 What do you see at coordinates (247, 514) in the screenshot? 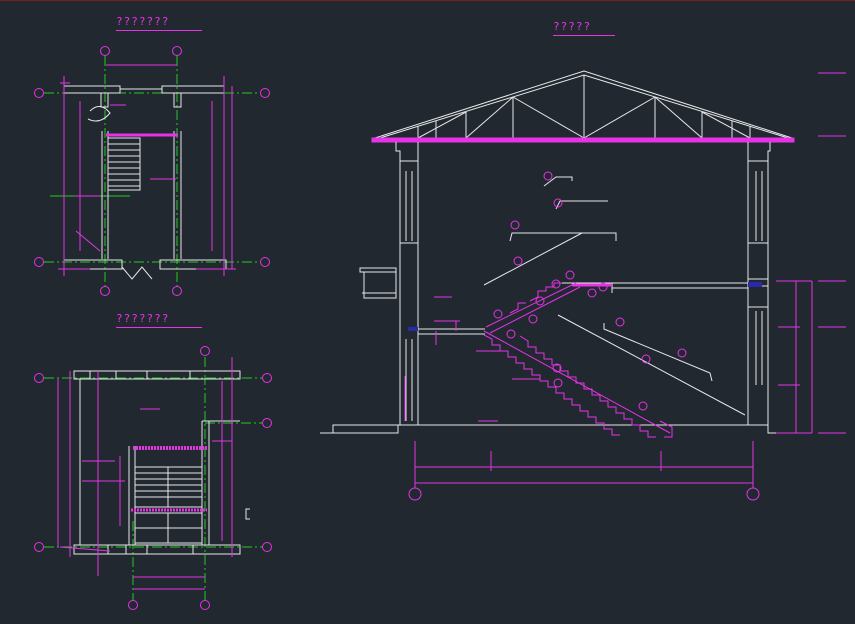
I see `section-mark` at bounding box center [247, 514].